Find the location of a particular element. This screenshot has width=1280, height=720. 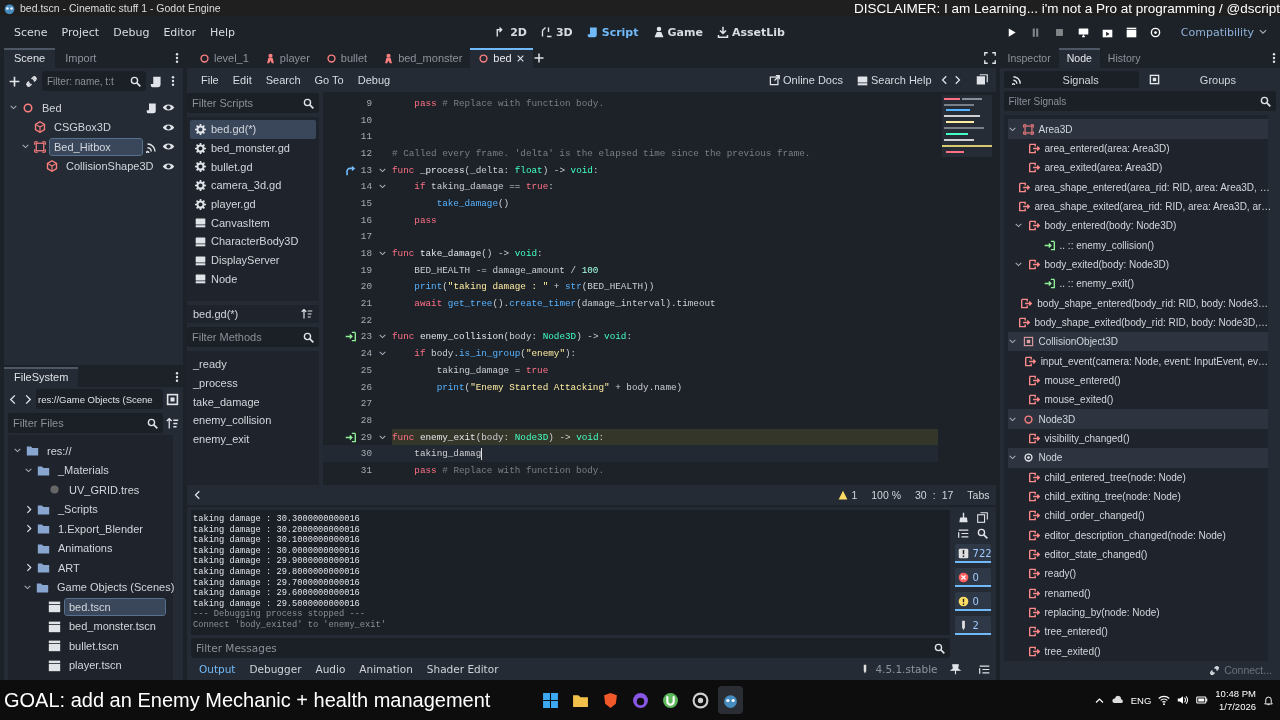

script-item: bed.gd(*) is located at coordinates (253, 129).